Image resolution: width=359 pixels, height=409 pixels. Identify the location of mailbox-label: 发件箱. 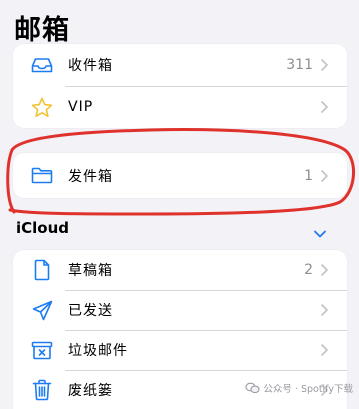
(90, 176).